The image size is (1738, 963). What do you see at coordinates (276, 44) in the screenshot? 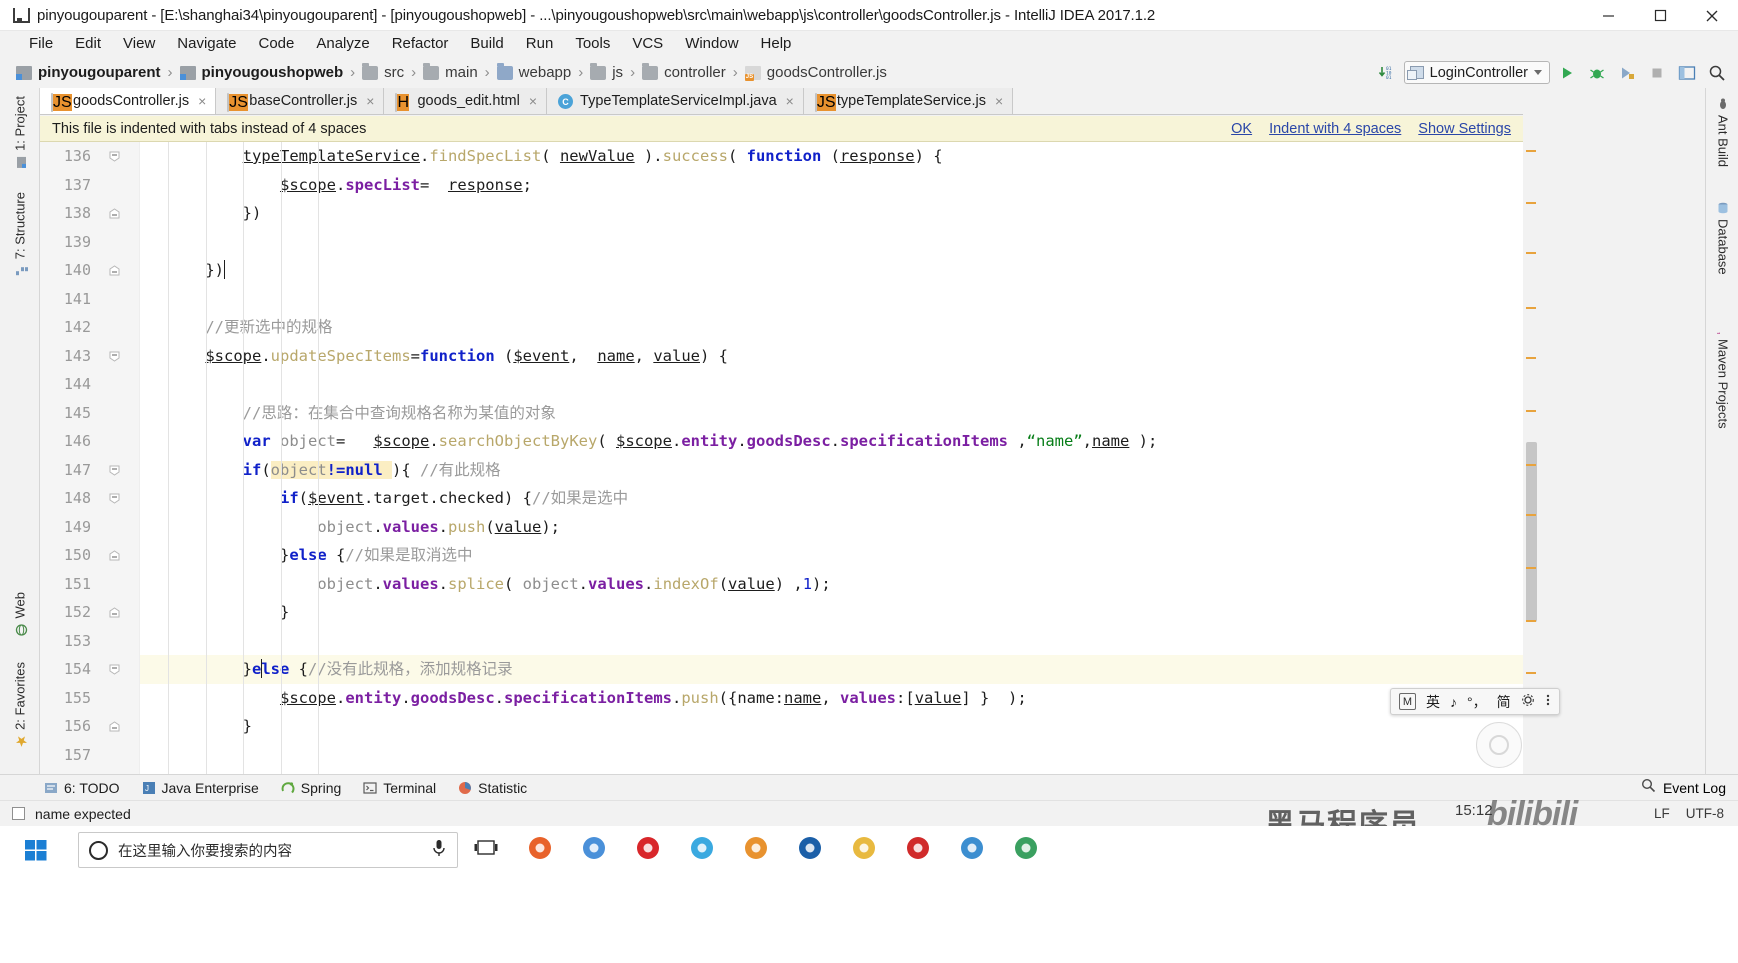
I see `menu-item-code: Code` at bounding box center [276, 44].